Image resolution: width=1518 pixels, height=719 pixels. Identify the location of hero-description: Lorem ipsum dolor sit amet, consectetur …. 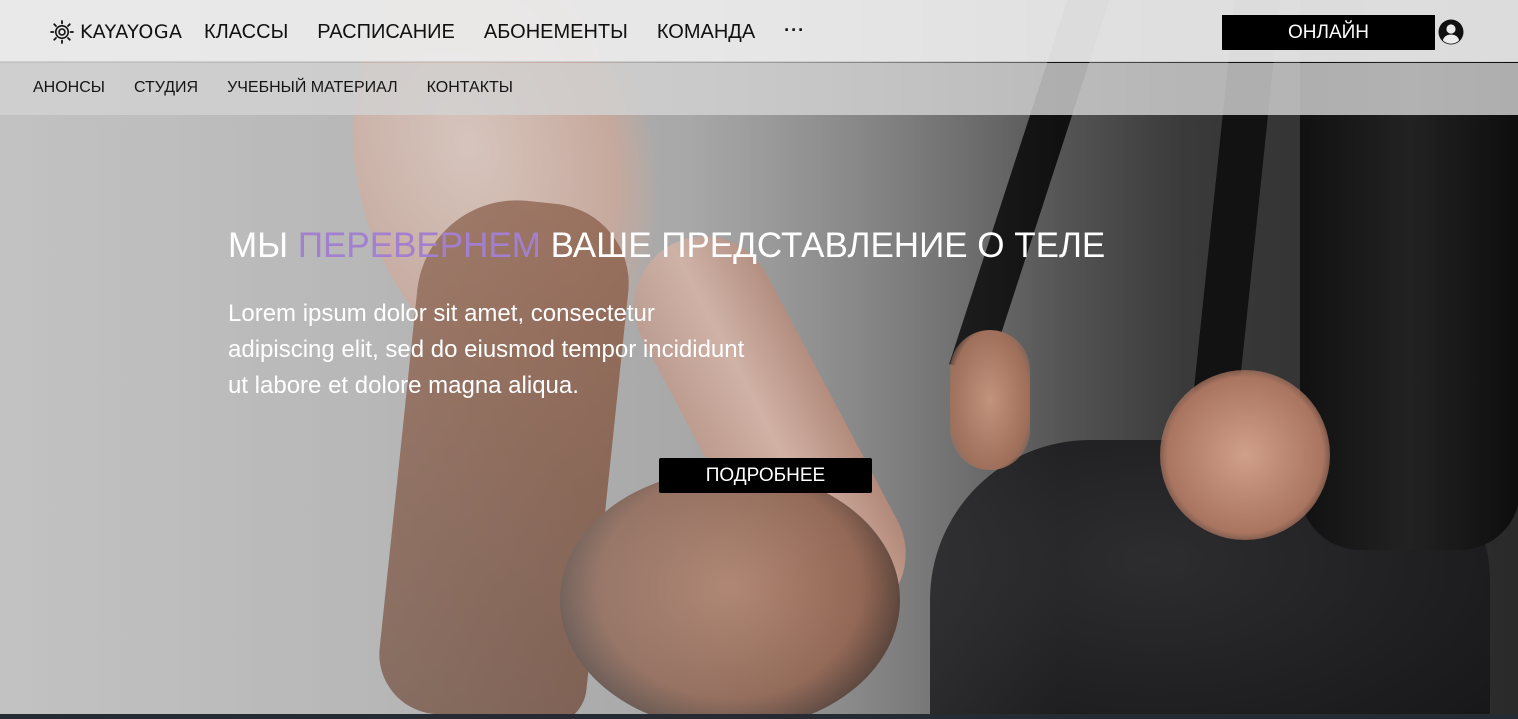
(486, 349).